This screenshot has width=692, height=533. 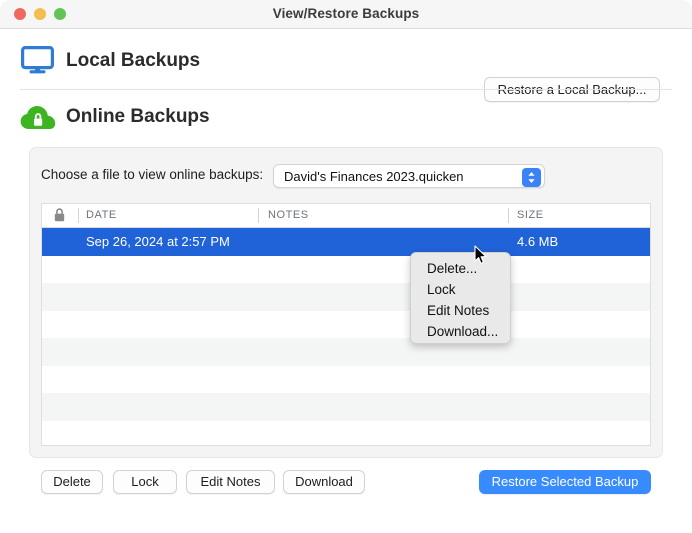 I want to click on online-backups-title: Online Backups, so click(x=138, y=116).